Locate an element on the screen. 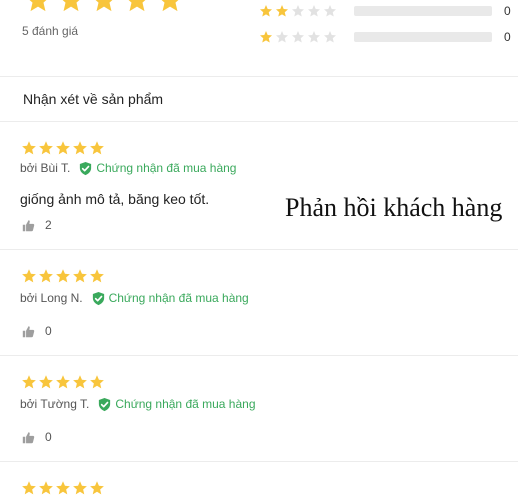 This screenshot has width=518, height=496. like-button: 2 is located at coordinates (37, 225).